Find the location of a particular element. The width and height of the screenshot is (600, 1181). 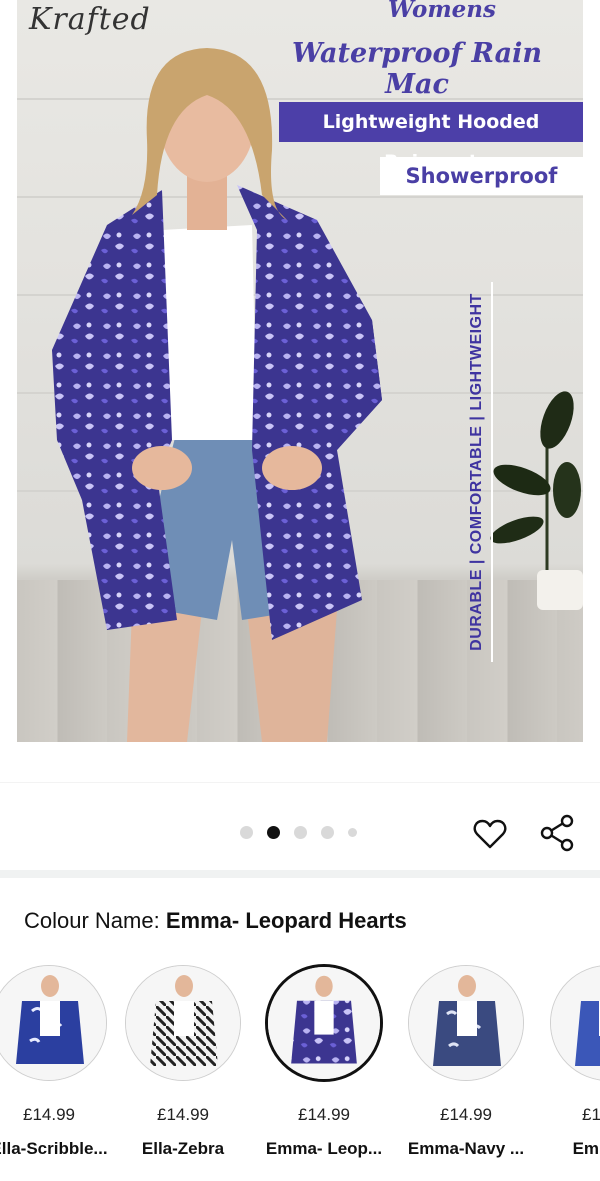

hero-tag-secondary: Showerproof is located at coordinates (481, 176).